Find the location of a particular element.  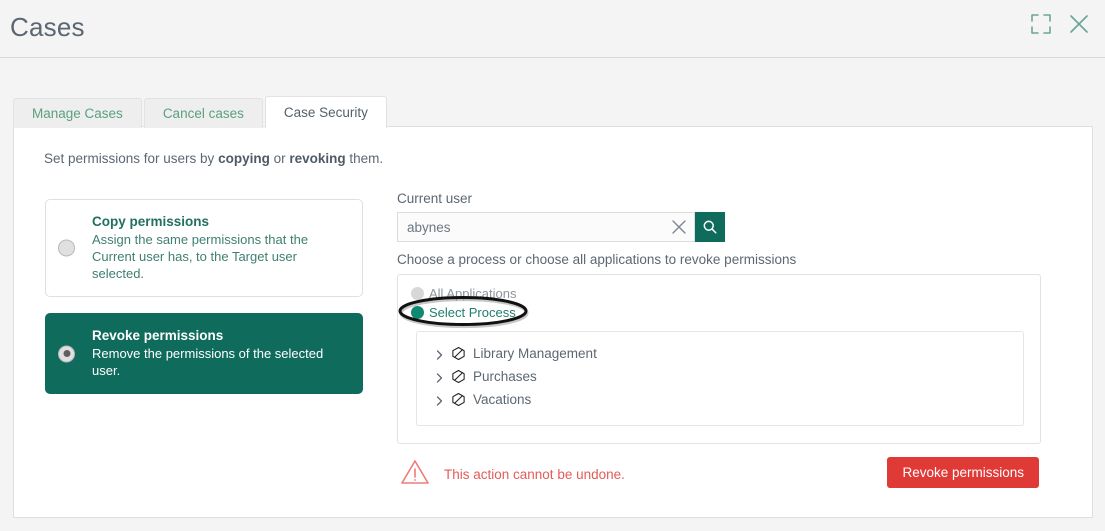

clear-icon is located at coordinates (679, 227).